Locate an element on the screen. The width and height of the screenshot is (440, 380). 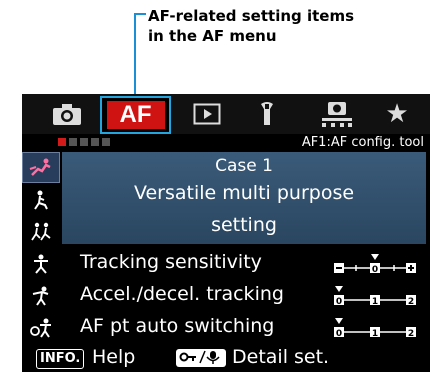
key-mic-icon is located at coordinates (199, 357).